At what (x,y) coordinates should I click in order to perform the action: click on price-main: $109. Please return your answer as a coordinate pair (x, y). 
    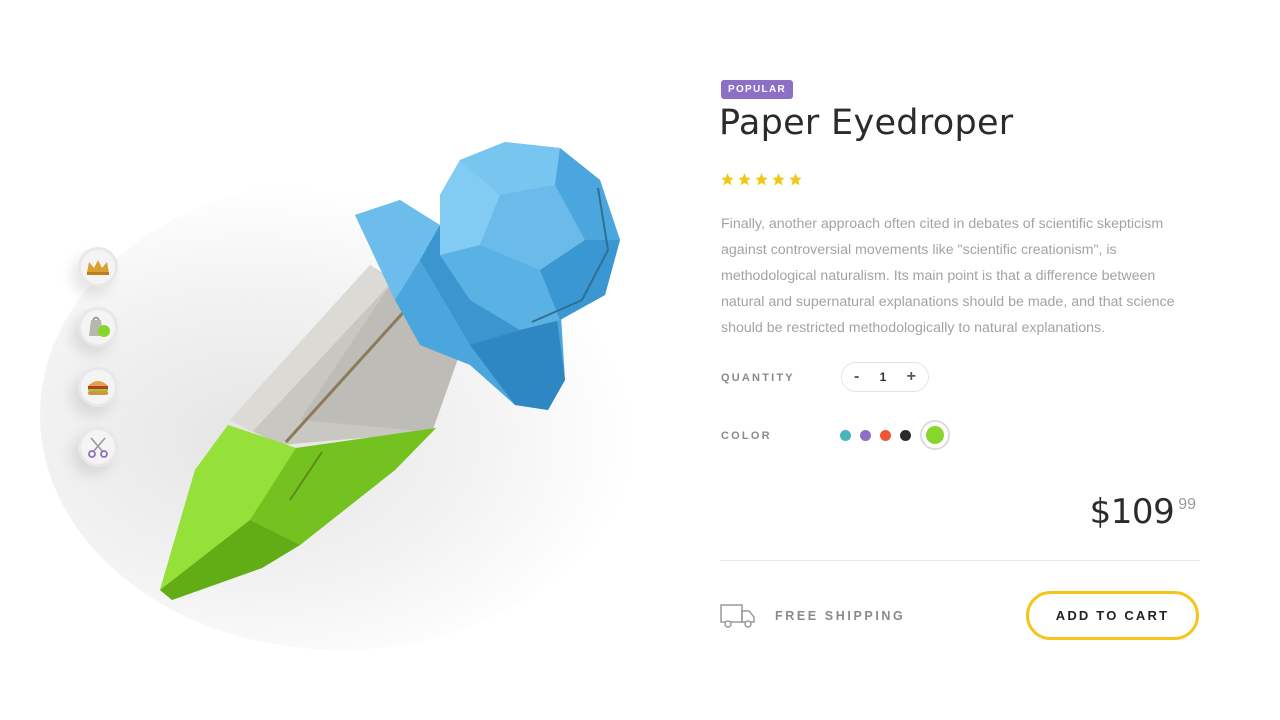
    Looking at the image, I should click on (1132, 512).